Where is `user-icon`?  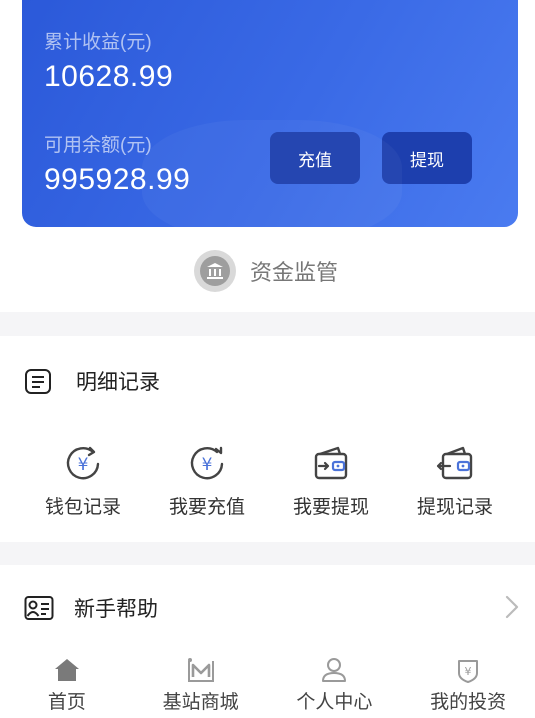
user-icon is located at coordinates (334, 670).